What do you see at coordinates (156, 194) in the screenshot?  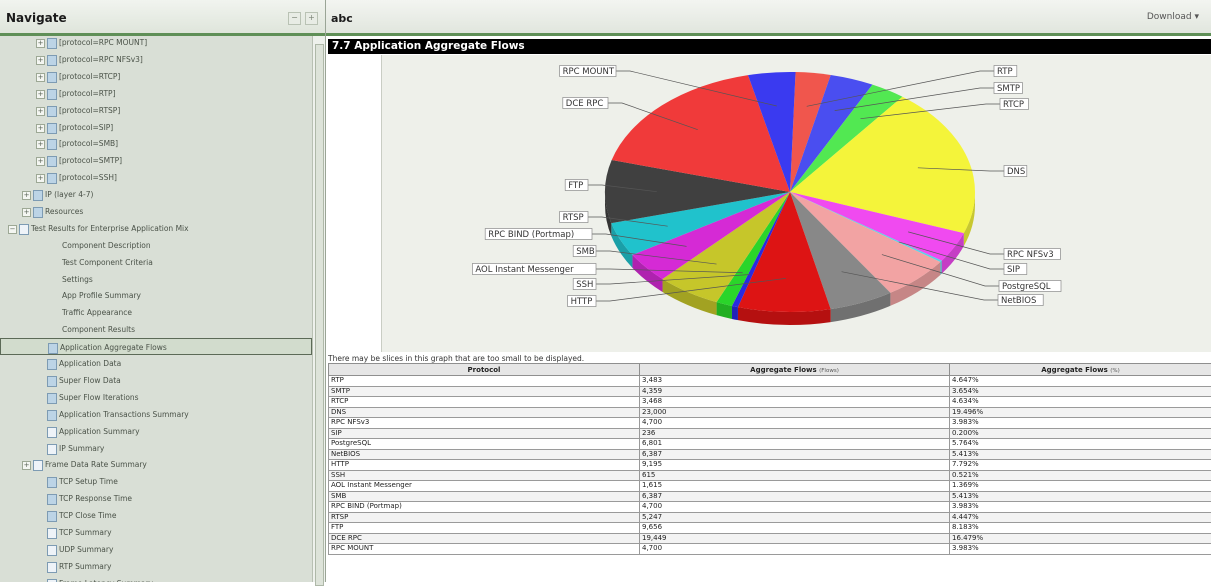 I see `nav-tree-item: +IP (layer 4-7)` at bounding box center [156, 194].